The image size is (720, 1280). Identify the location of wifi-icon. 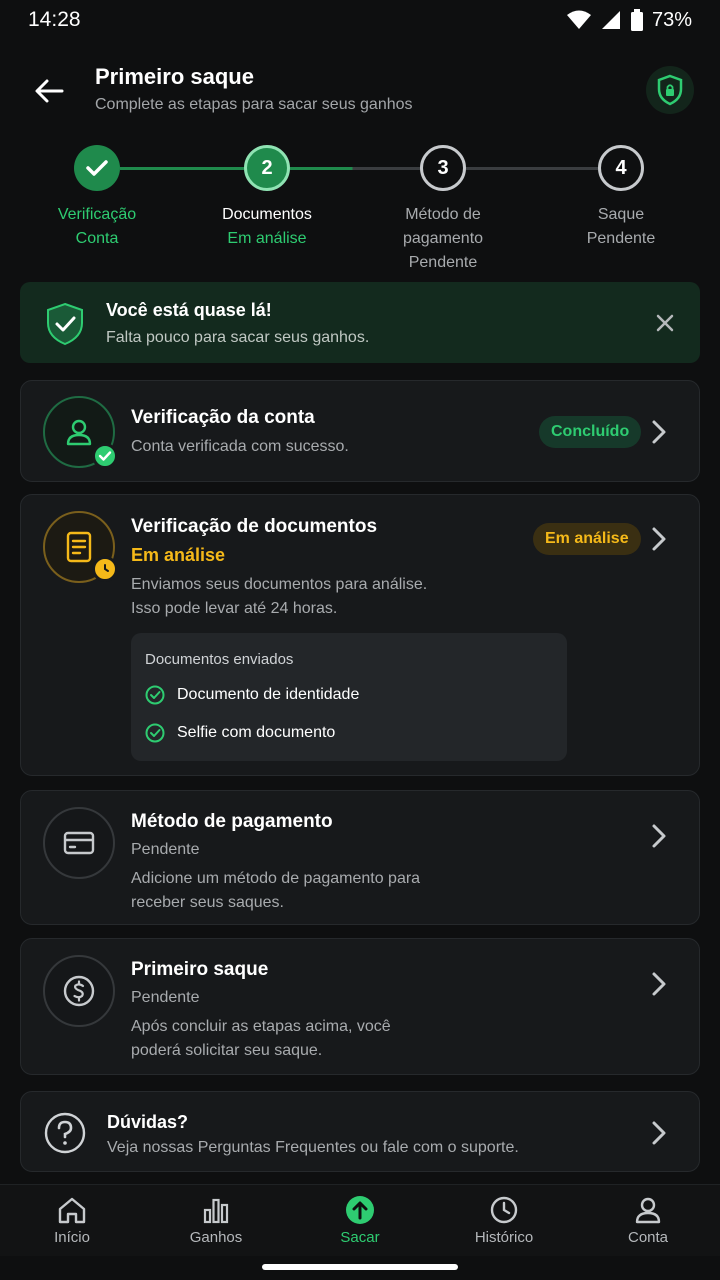
(578, 19).